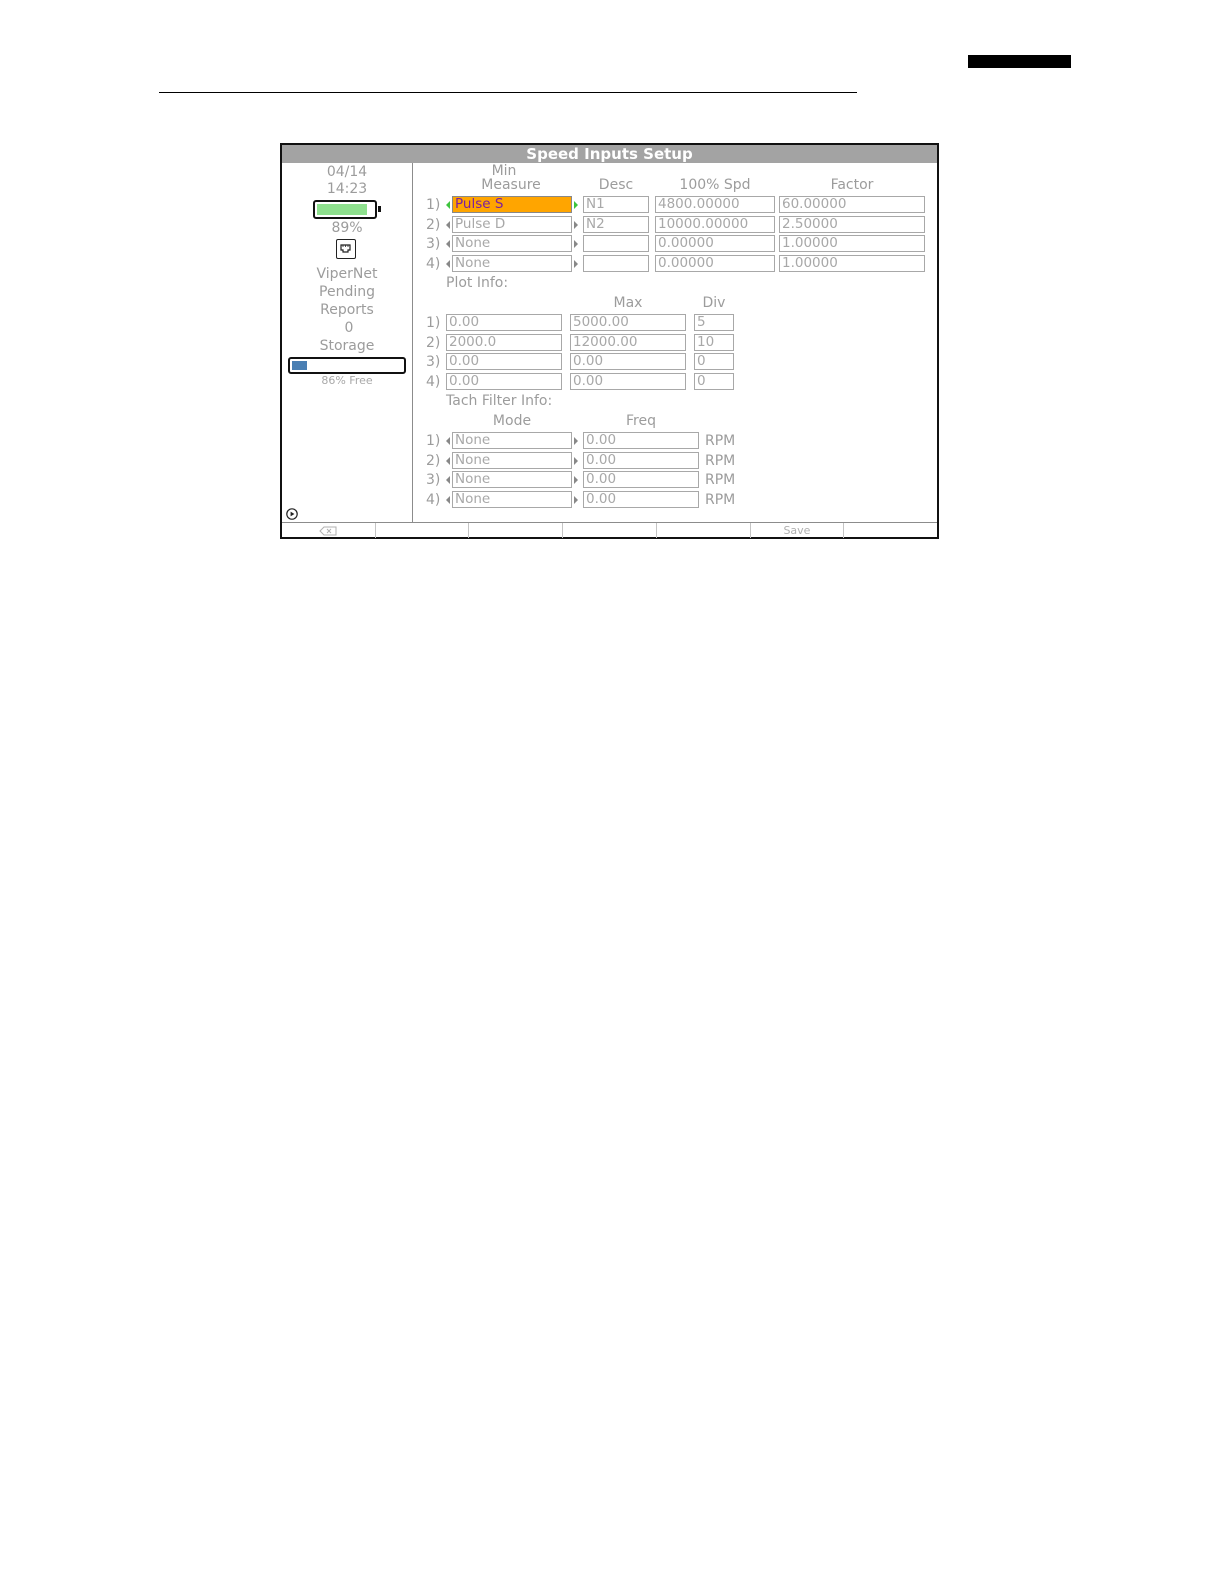 The height and width of the screenshot is (1584, 1224). I want to click on page-tab-marker, so click(1019, 61).